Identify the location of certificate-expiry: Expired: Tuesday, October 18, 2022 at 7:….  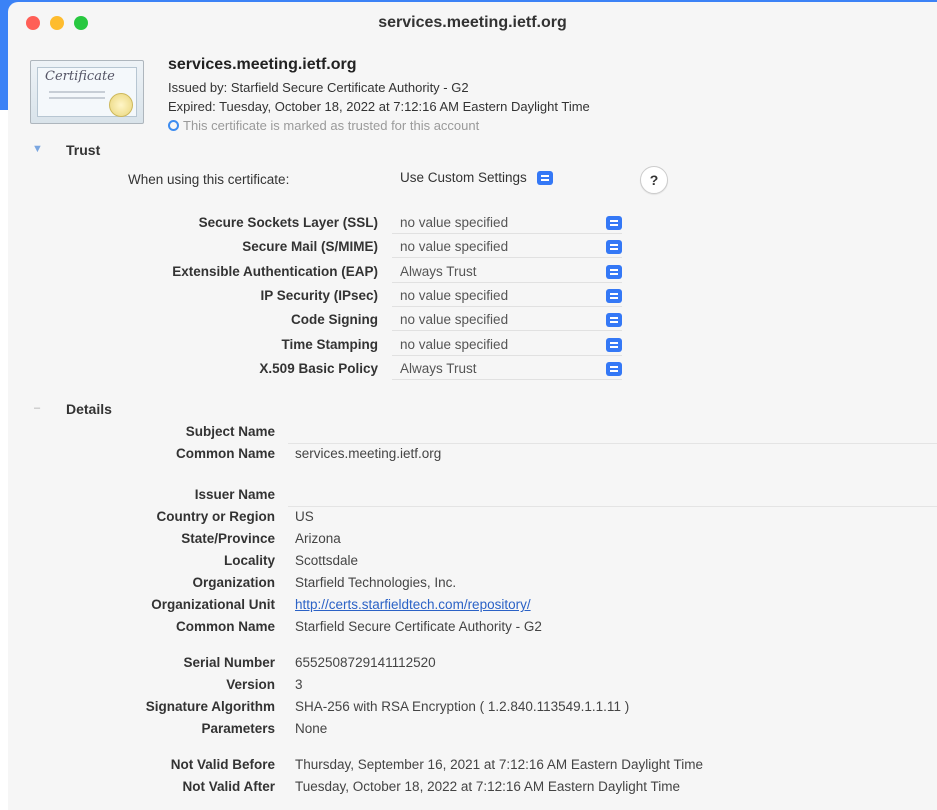
(379, 106).